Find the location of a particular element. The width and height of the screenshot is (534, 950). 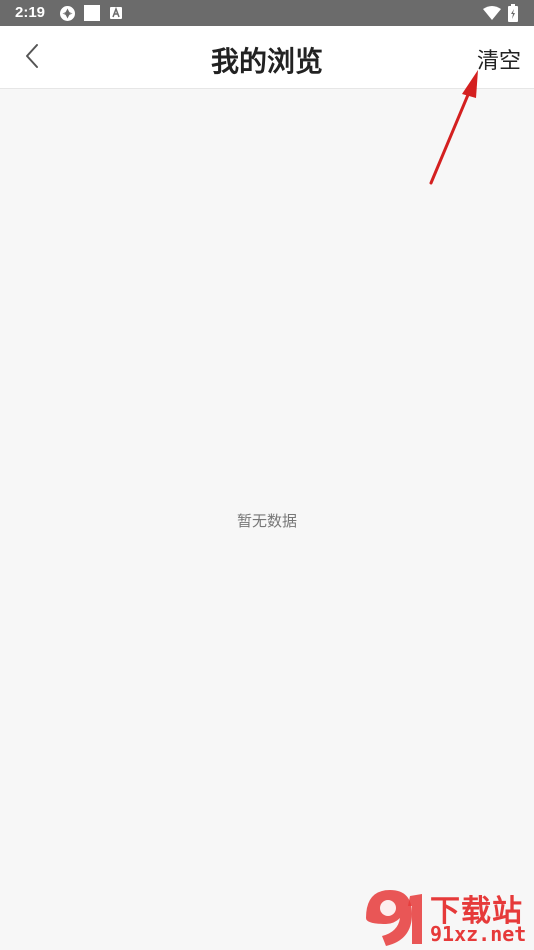

page-title: 我的浏览 is located at coordinates (266, 61).